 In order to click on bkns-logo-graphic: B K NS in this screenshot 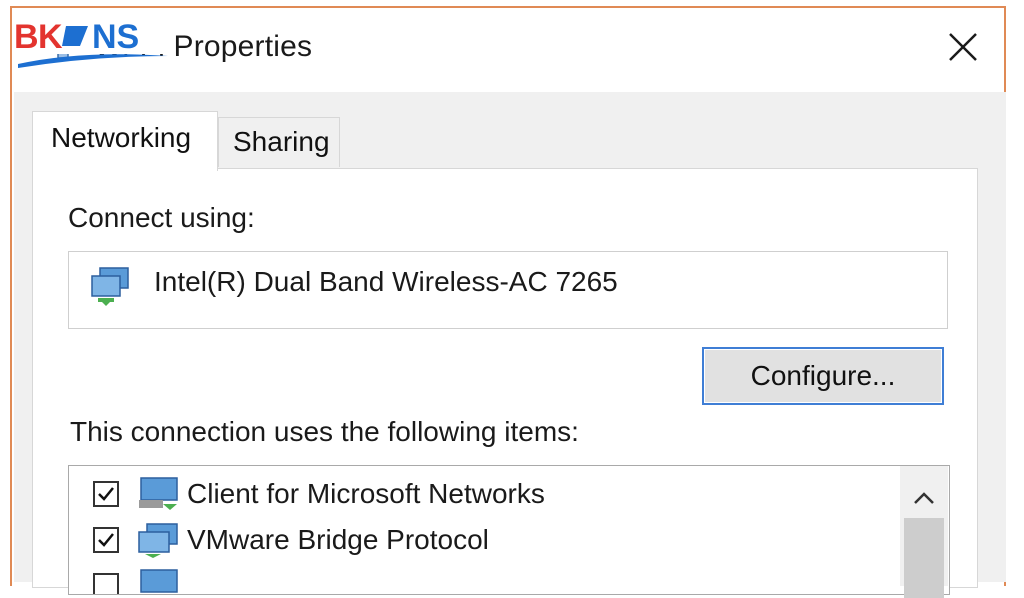, I will do `click(92, 41)`.